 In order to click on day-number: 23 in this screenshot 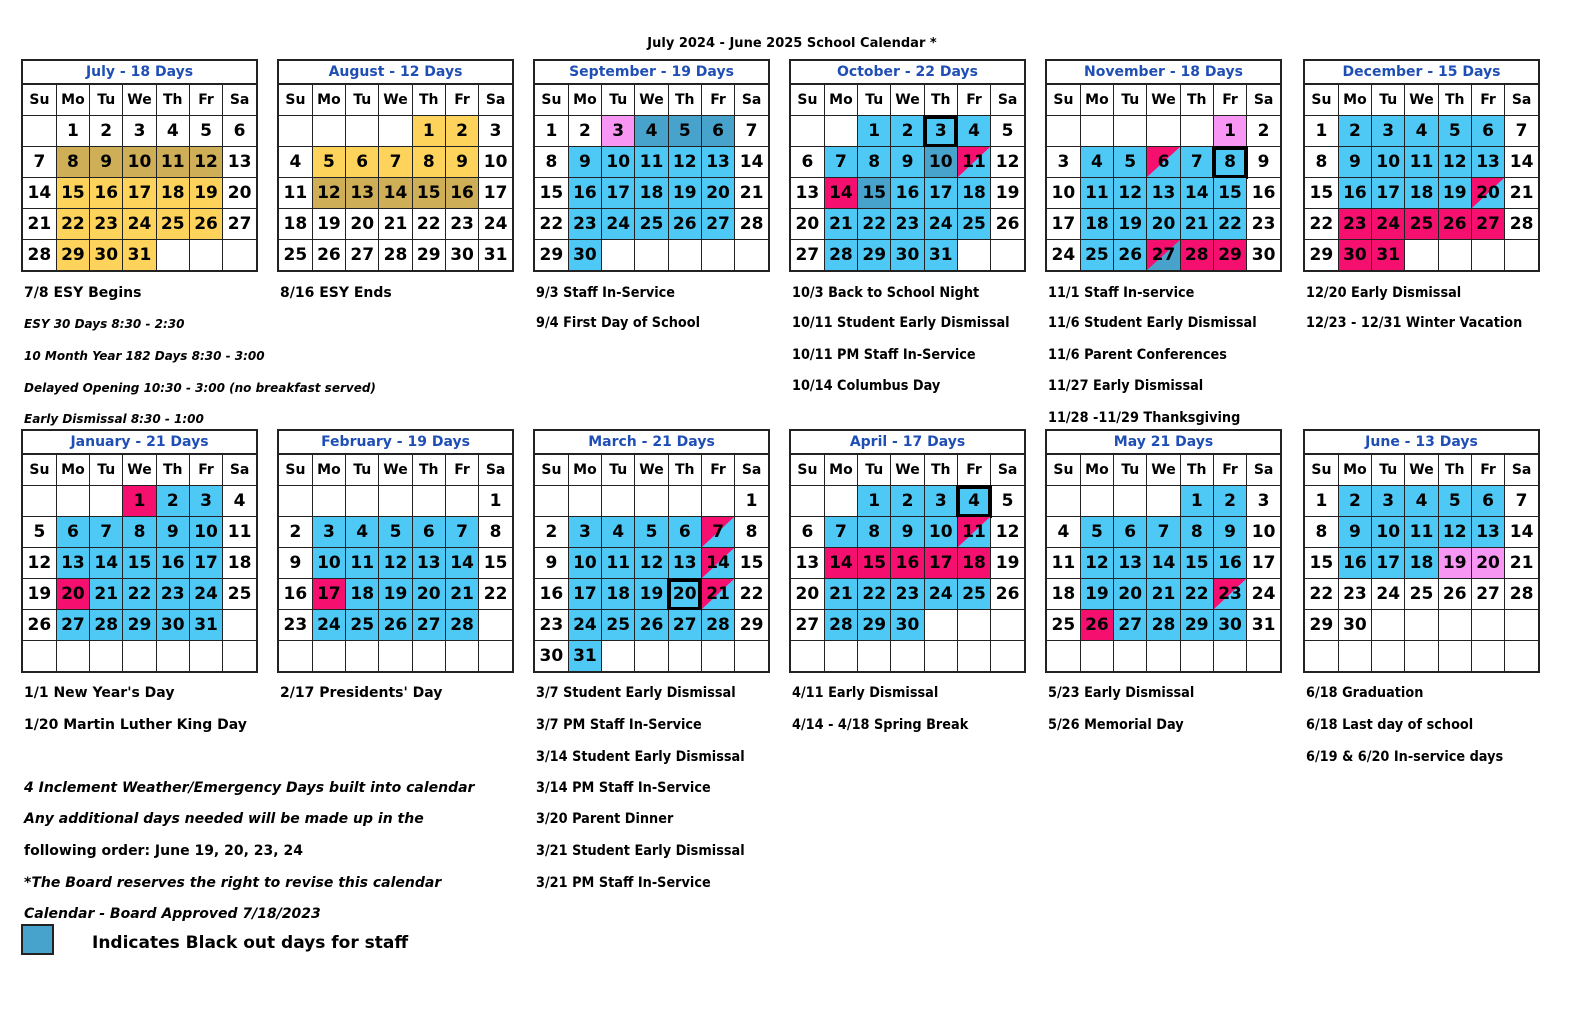, I will do `click(907, 594)`.